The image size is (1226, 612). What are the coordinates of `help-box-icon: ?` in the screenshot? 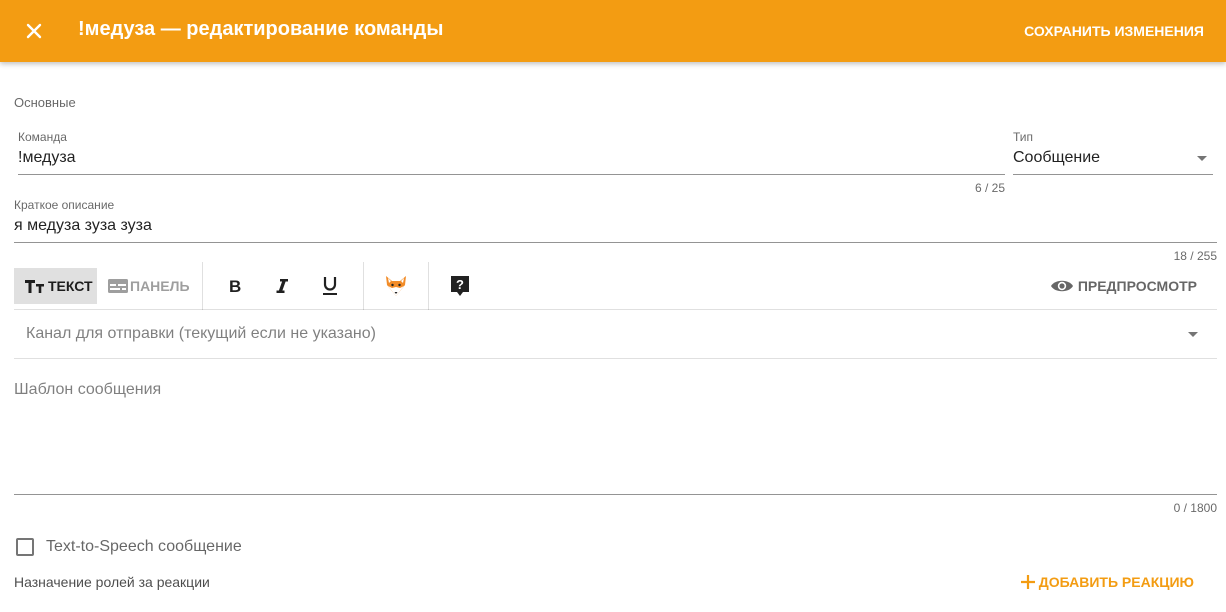 It's located at (460, 286).